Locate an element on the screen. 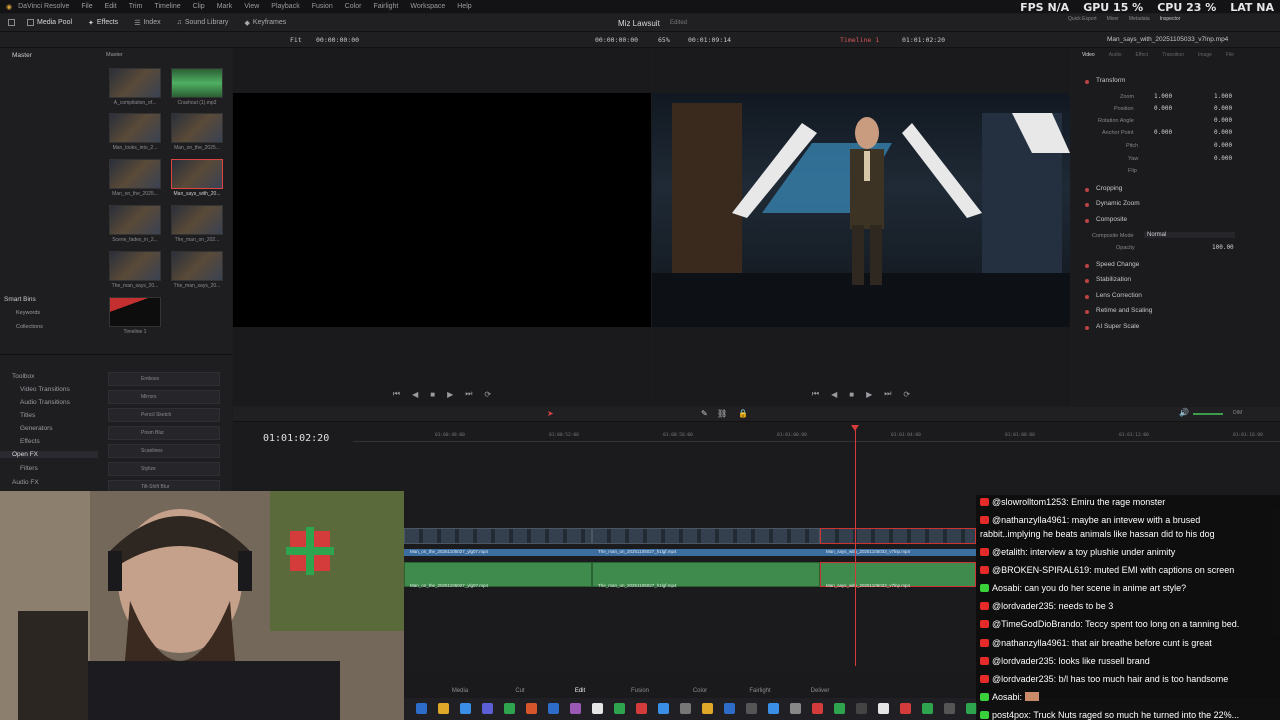  mixer-button: Mixer is located at coordinates (1113, 19).